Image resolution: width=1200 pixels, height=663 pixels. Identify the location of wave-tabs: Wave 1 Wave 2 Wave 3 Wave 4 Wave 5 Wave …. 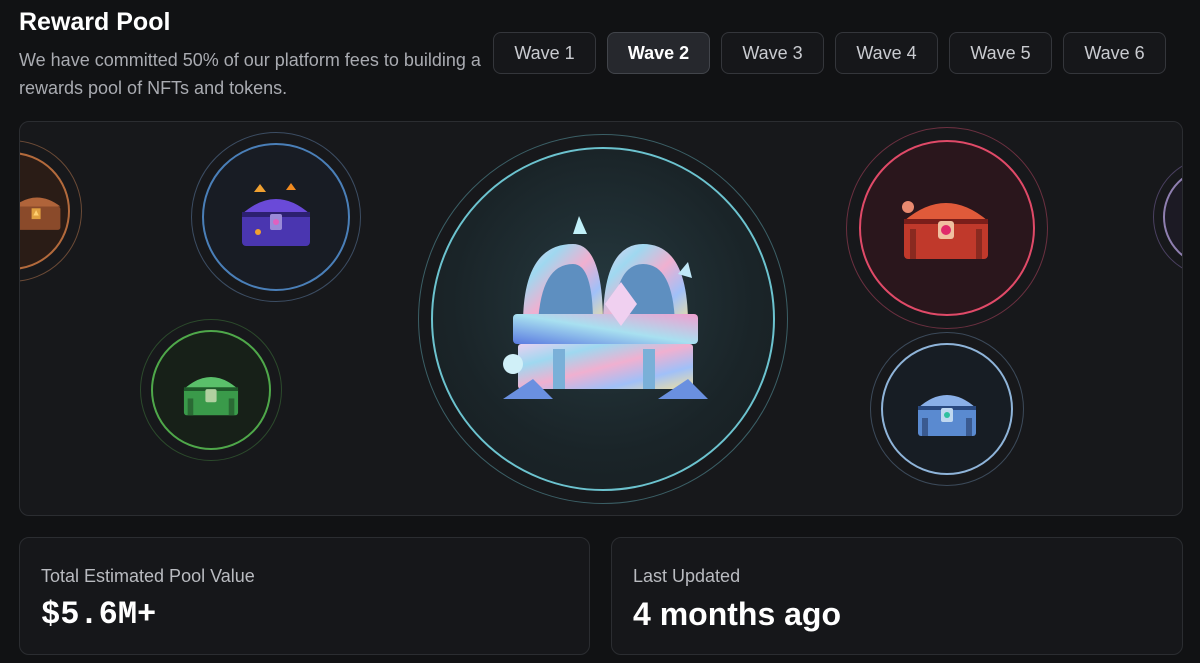
(829, 53).